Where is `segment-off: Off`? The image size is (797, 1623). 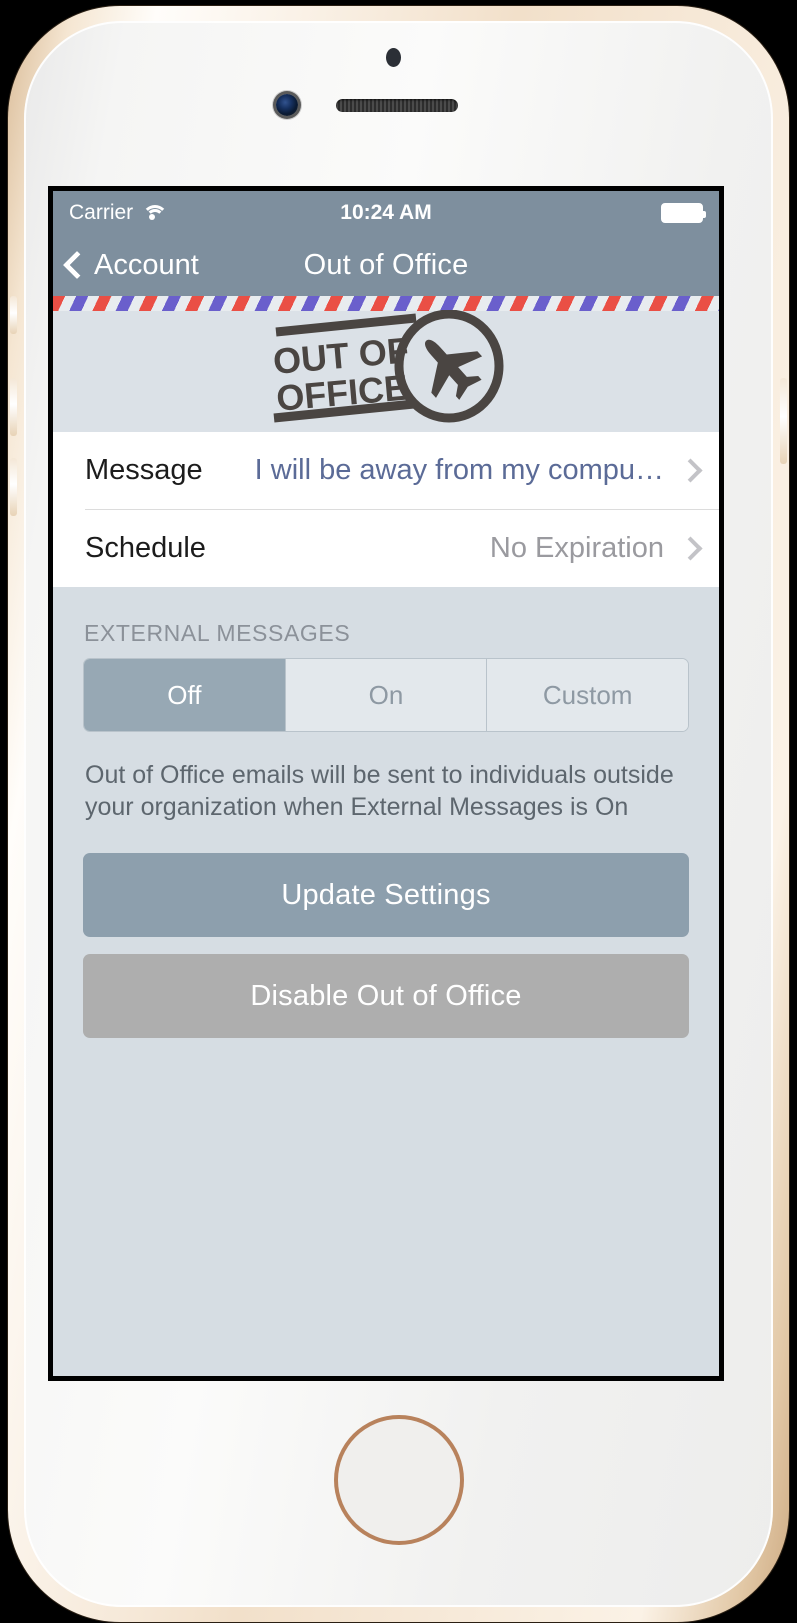
segment-off: Off is located at coordinates (184, 695).